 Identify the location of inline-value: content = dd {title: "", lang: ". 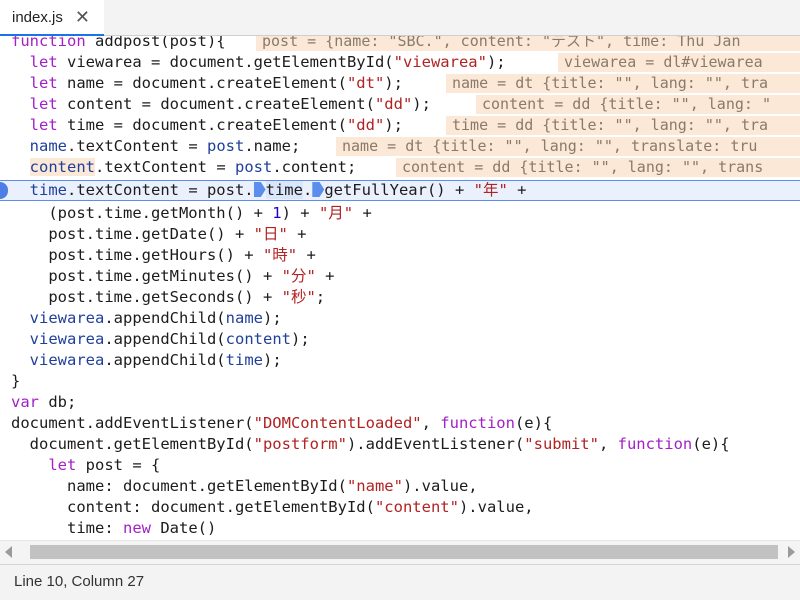
(638, 104).